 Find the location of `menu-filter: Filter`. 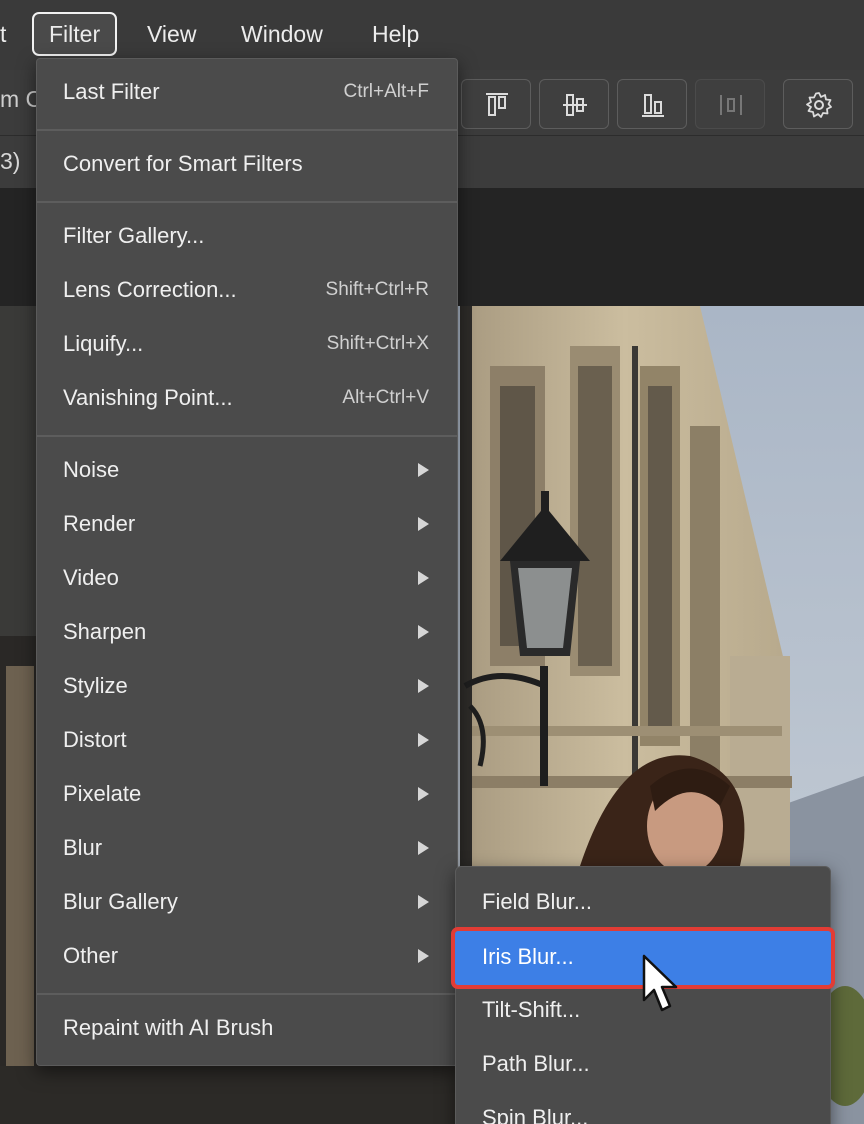

menu-filter: Filter is located at coordinates (75, 34).